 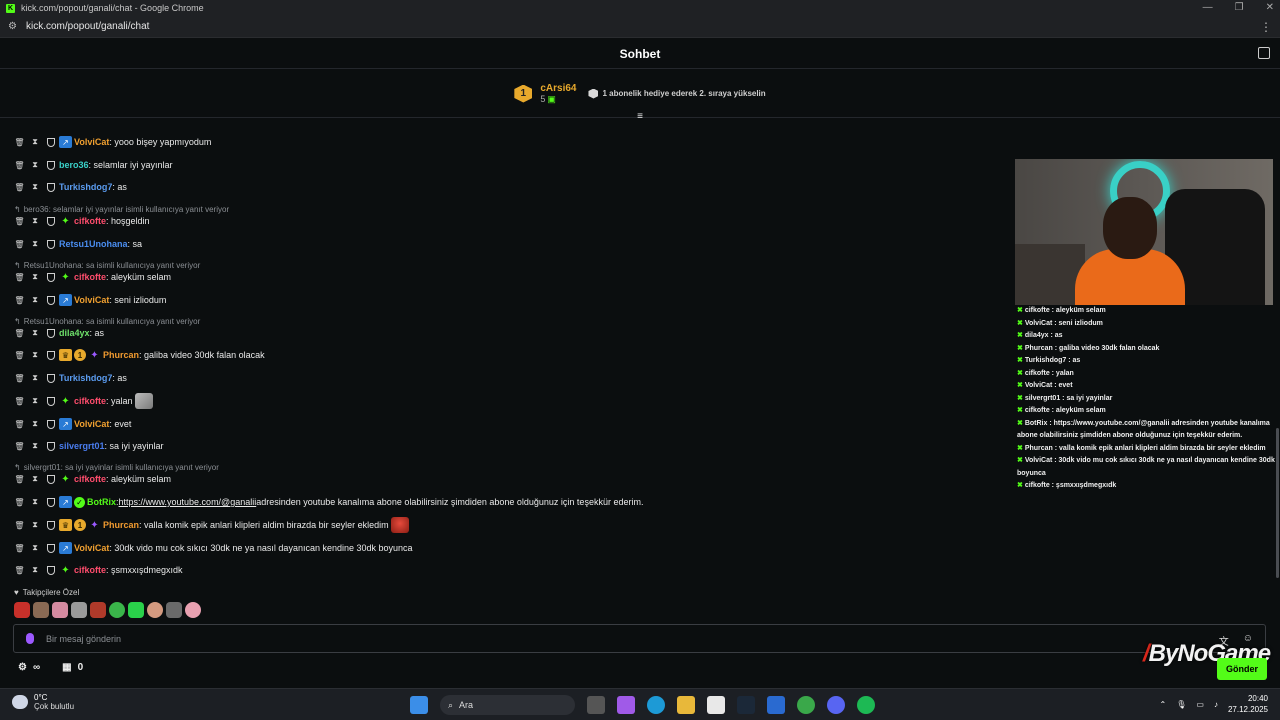 What do you see at coordinates (1181, 704) in the screenshot?
I see `mic-tray-icon: 🎙` at bounding box center [1181, 704].